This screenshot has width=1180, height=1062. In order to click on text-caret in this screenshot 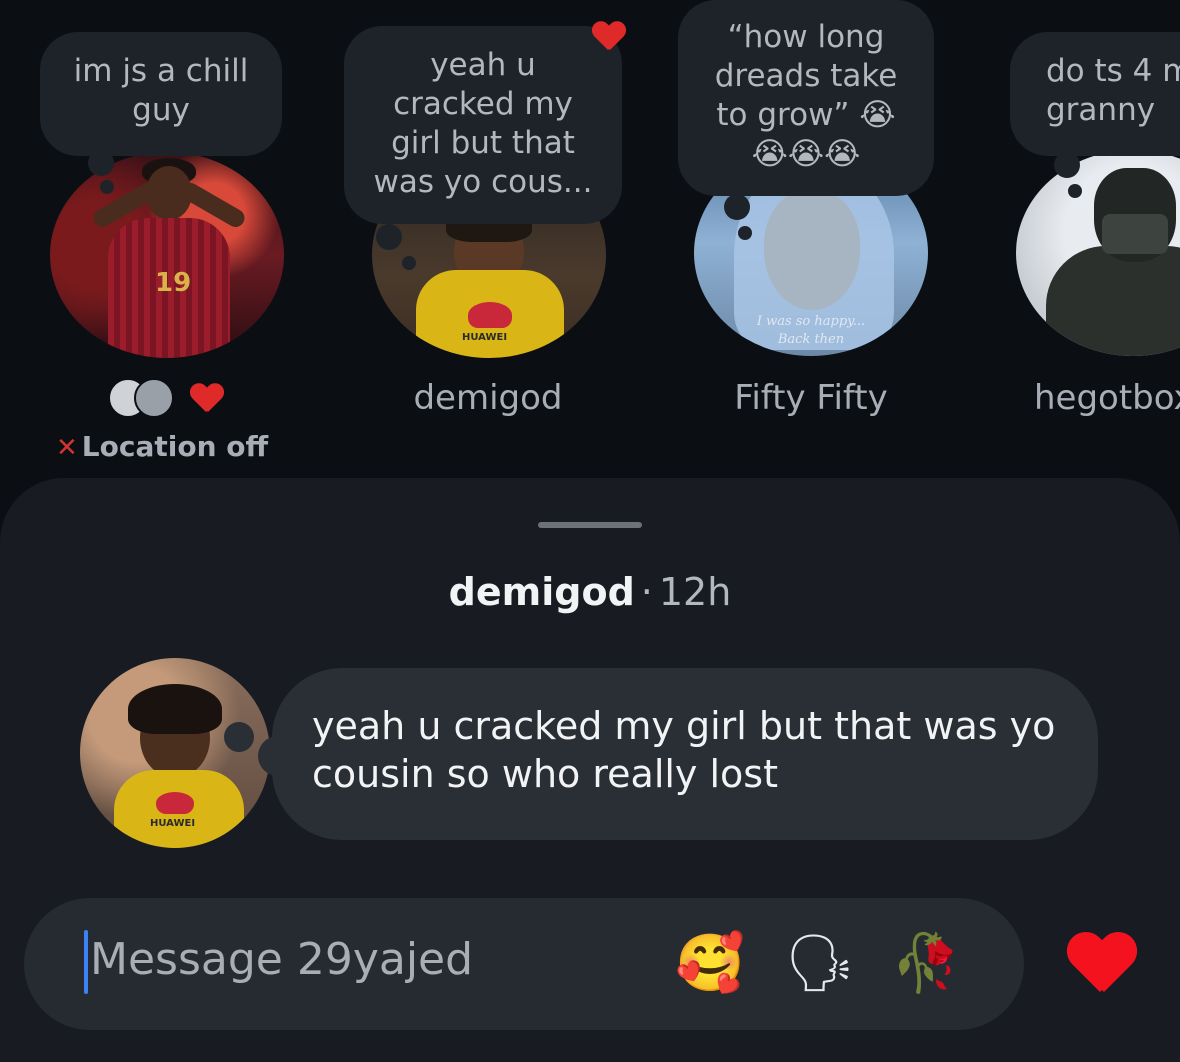, I will do `click(86, 962)`.